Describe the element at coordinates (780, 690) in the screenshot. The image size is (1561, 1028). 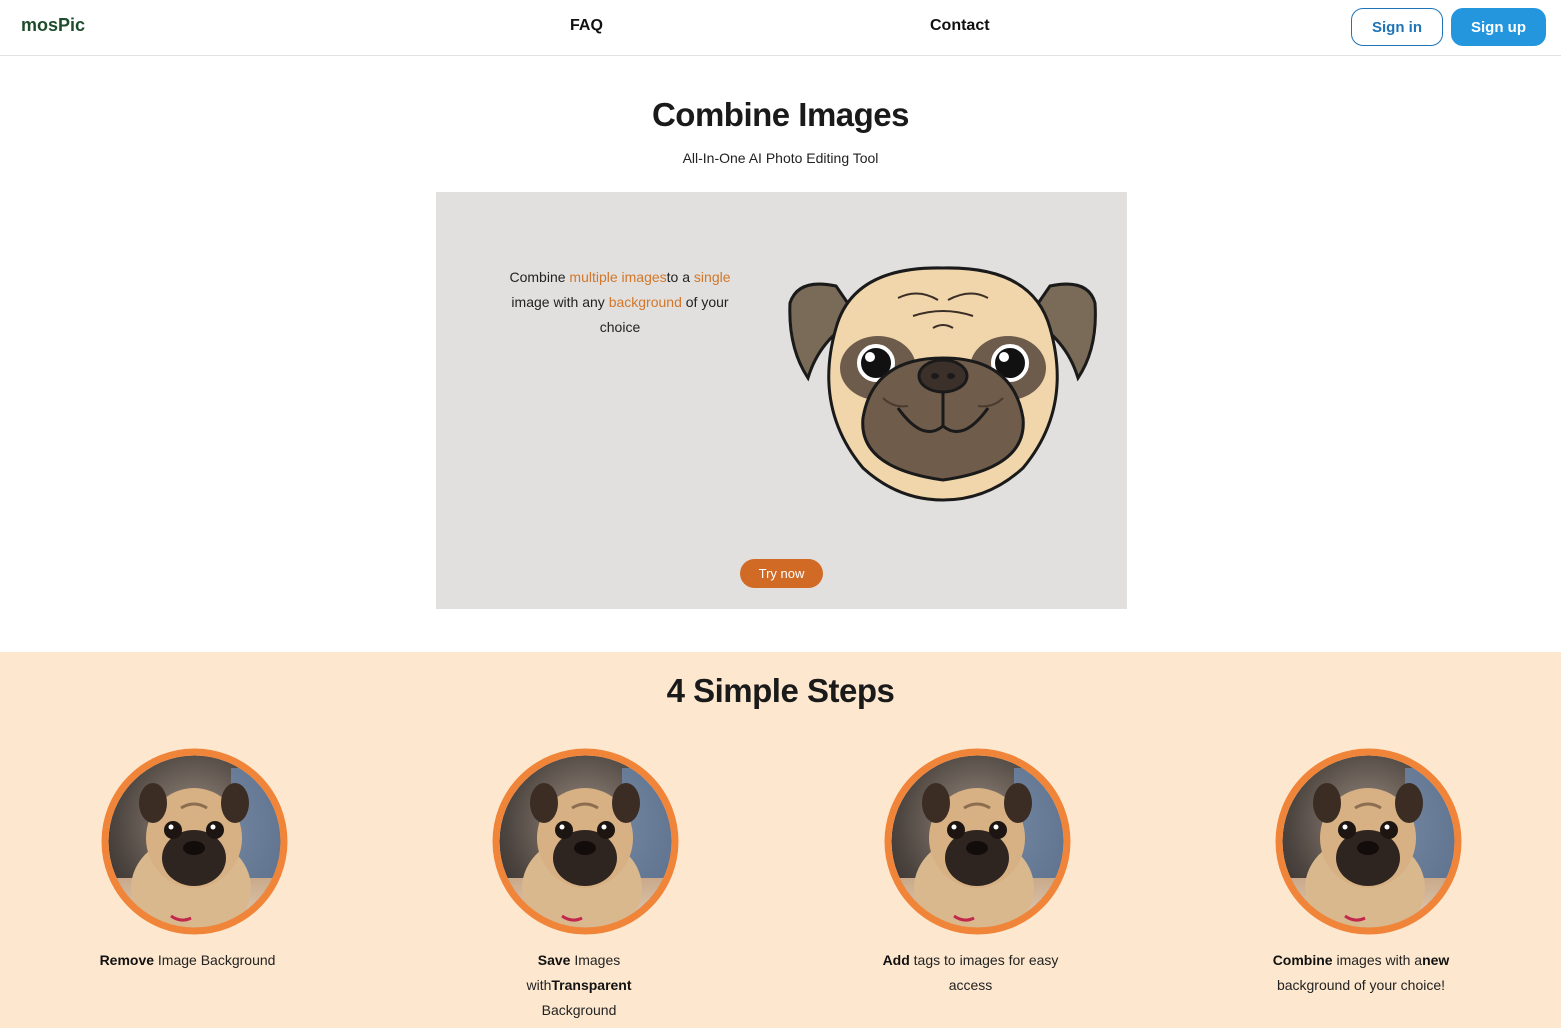
I see `steps-title: 4 Simple Steps` at that location.